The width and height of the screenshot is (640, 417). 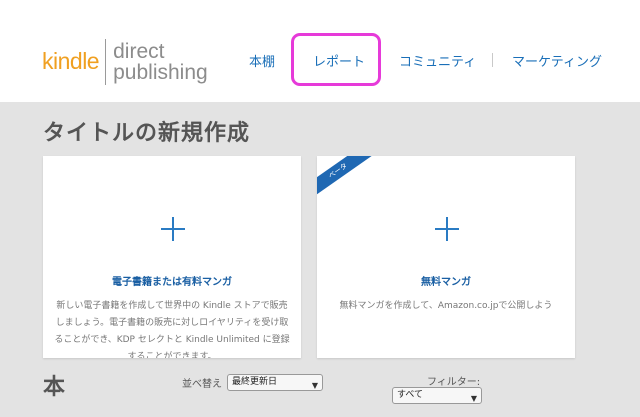 I want to click on filter-select: すべて ▼, so click(x=437, y=395).